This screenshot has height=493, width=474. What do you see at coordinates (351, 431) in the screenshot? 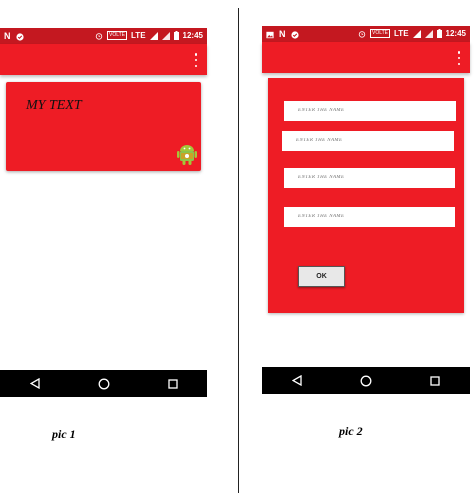
I see `caption-pic-2: pic 2` at bounding box center [351, 431].